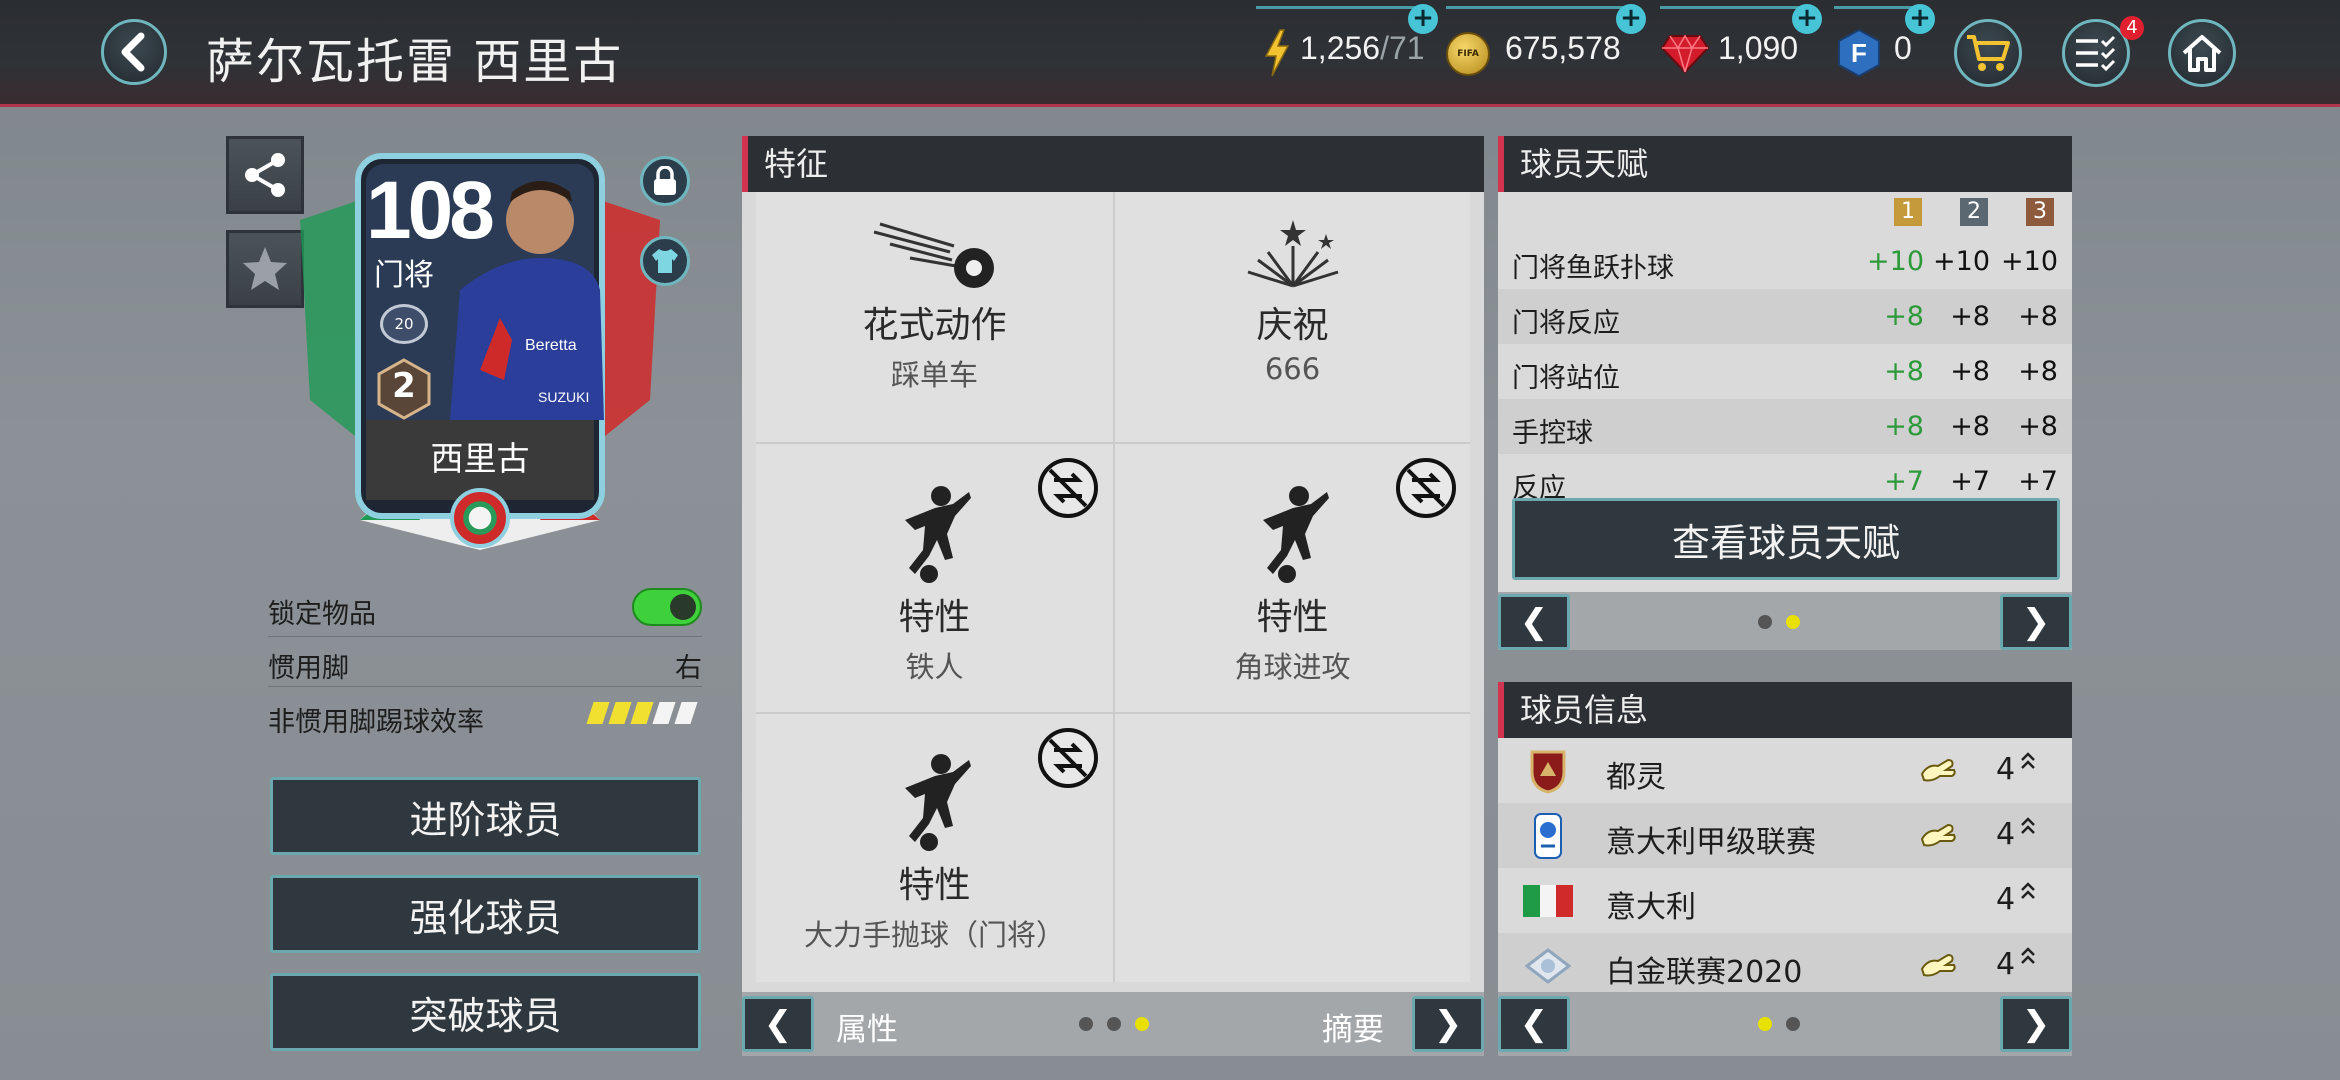  I want to click on skill-row: 门将站位 +8 +8 +8, so click(1785, 371).